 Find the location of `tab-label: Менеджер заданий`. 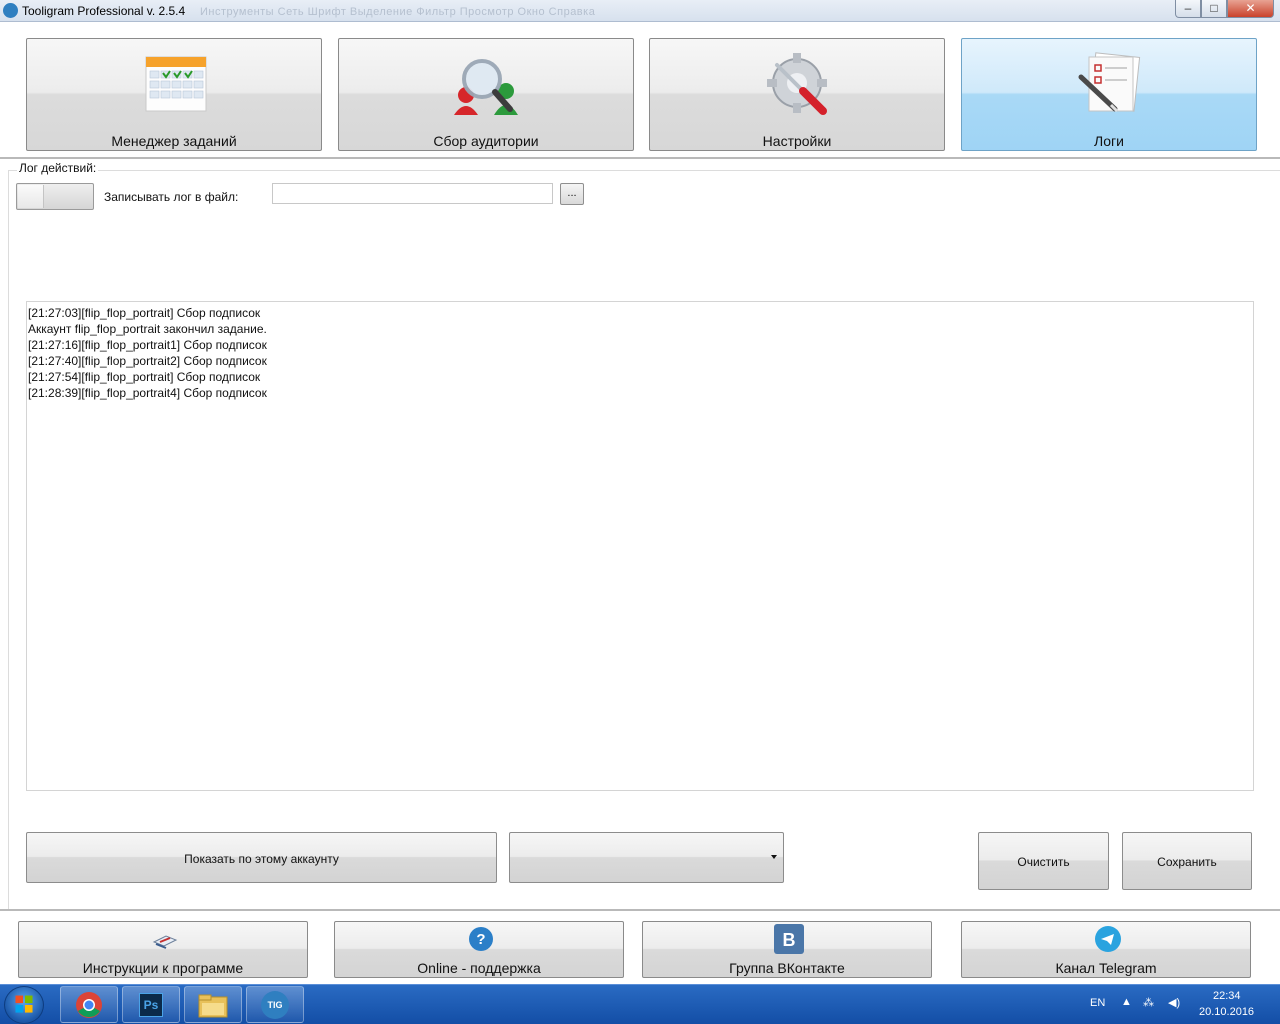

tab-label: Менеджер заданий is located at coordinates (174, 141).